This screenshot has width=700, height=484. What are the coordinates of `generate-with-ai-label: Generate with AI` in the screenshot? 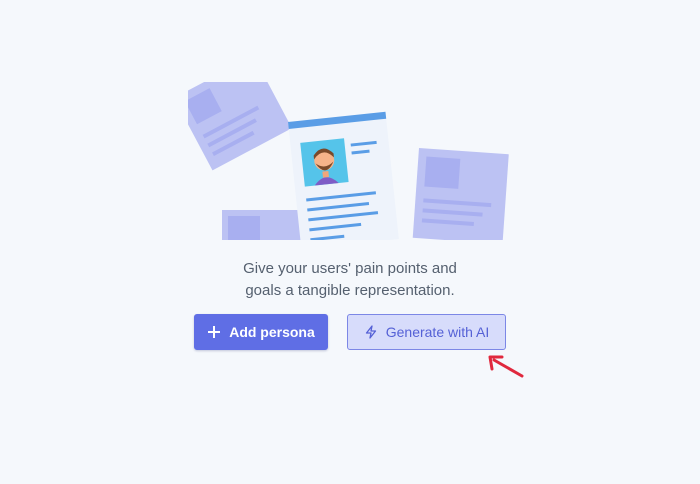 It's located at (437, 332).